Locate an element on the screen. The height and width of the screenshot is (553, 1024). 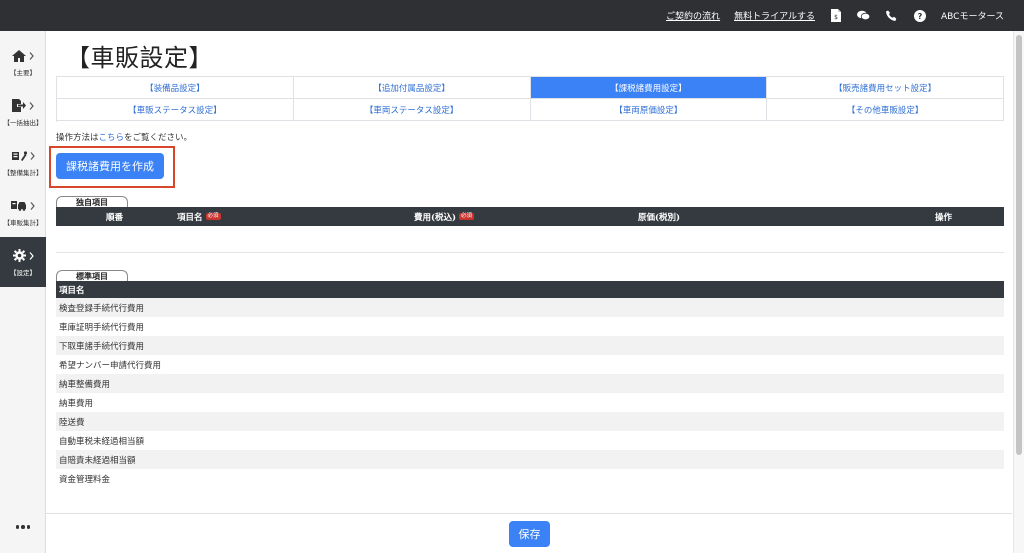
sidebar-item-main: 【主要】 is located at coordinates (23, 62).